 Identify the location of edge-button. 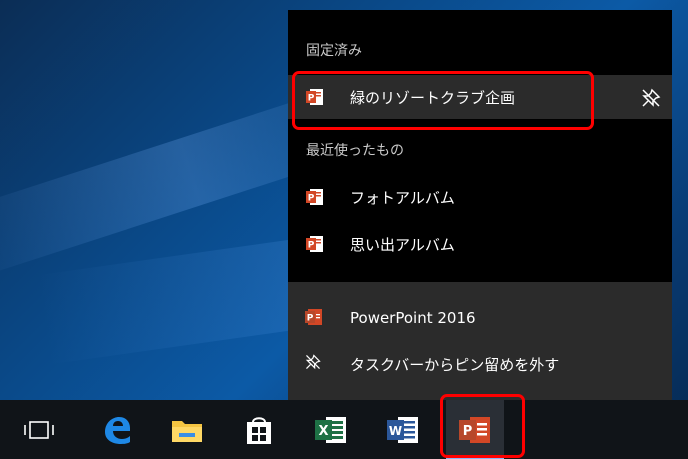
(117, 429).